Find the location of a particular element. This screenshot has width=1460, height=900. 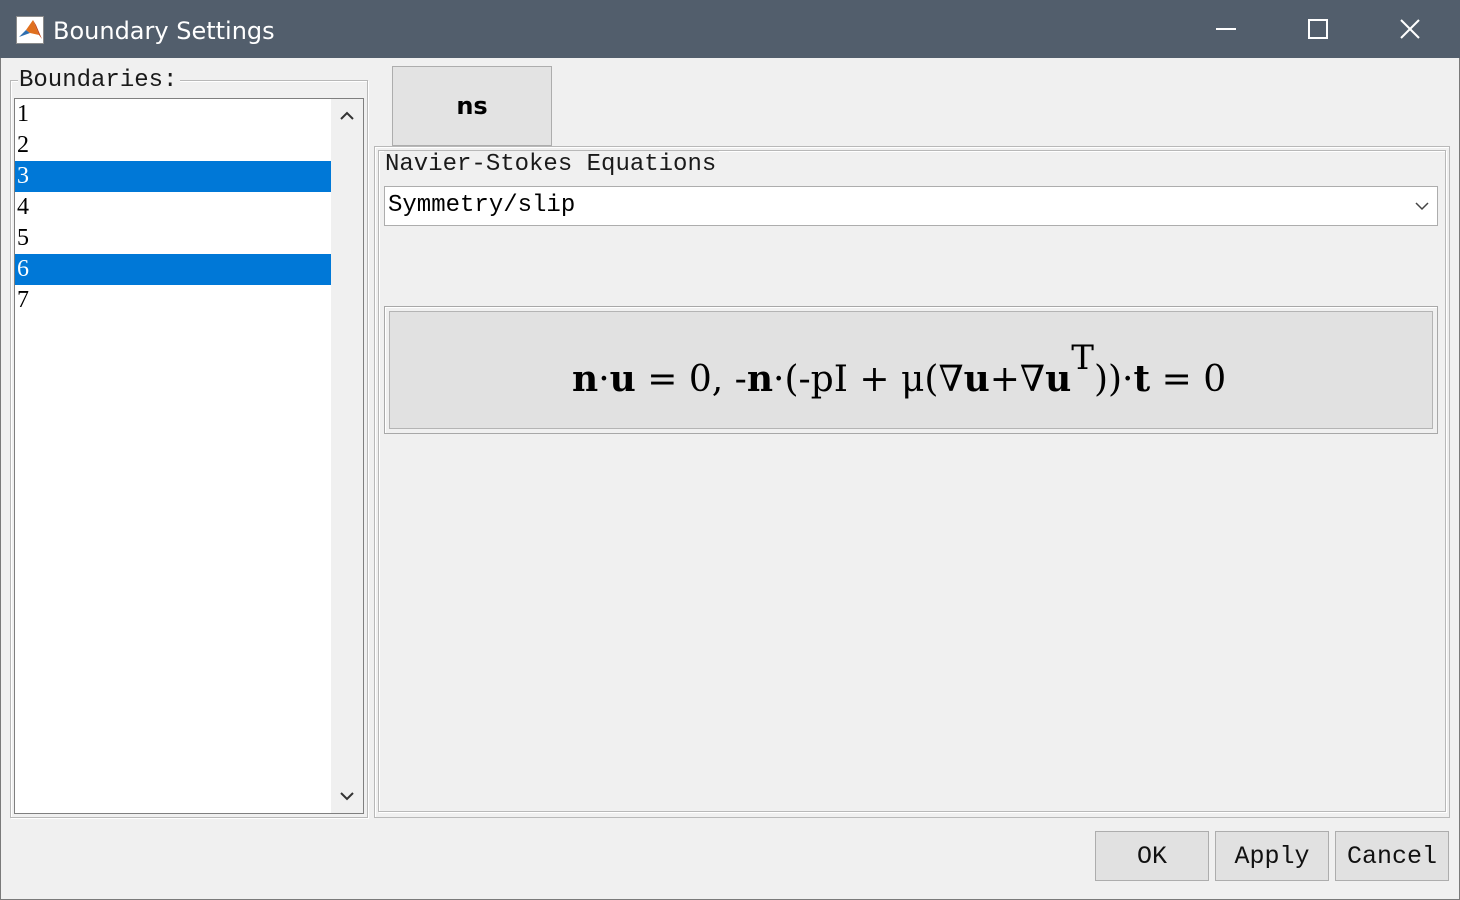

list-scrollbar is located at coordinates (347, 456).